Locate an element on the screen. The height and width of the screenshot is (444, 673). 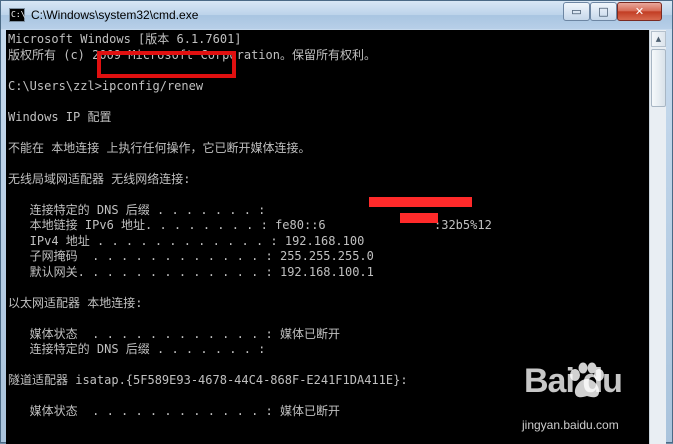
console-line: 以太网适配器 本地连接: is located at coordinates (75, 302).